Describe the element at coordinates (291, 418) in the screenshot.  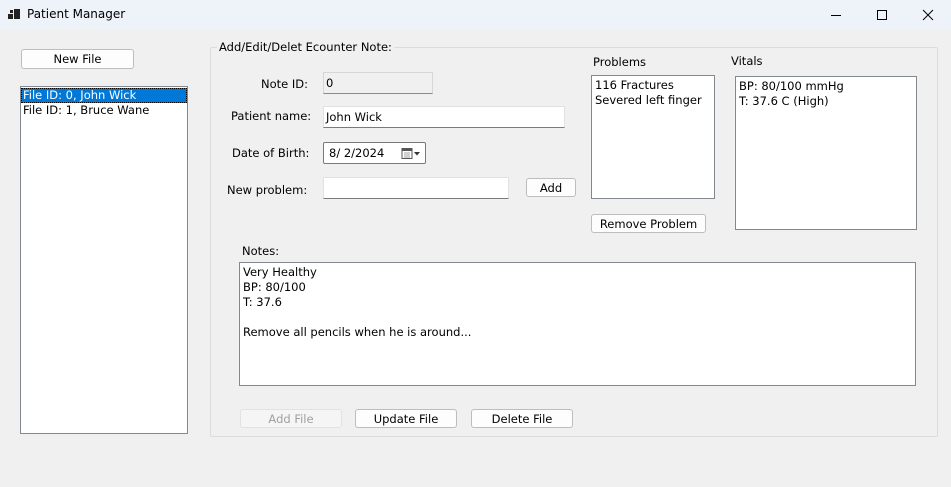
I see `add-file-button: Add File` at that location.